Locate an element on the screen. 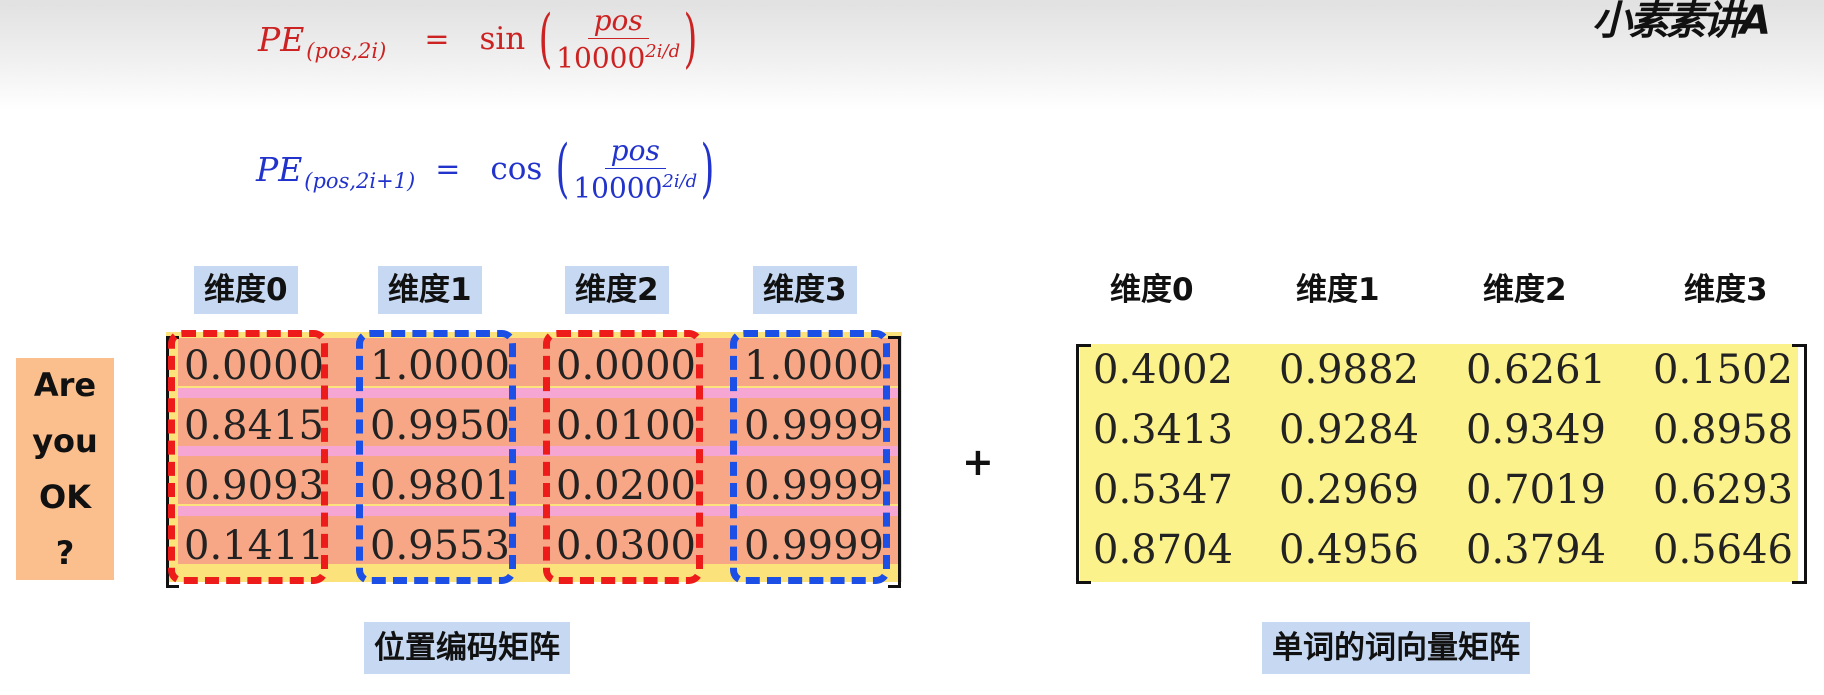 Image resolution: width=1824 pixels, height=695 pixels. wv-cell: 0.9349 is located at coordinates (1536, 430).